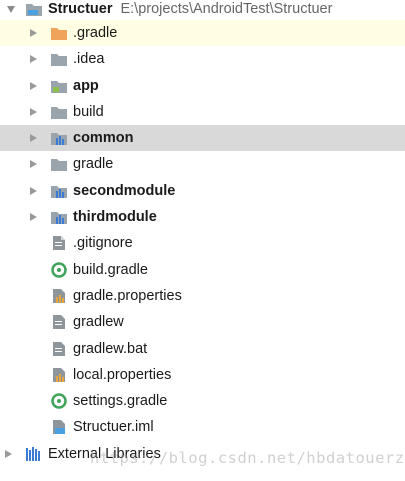  I want to click on item-label: app, so click(86, 85).